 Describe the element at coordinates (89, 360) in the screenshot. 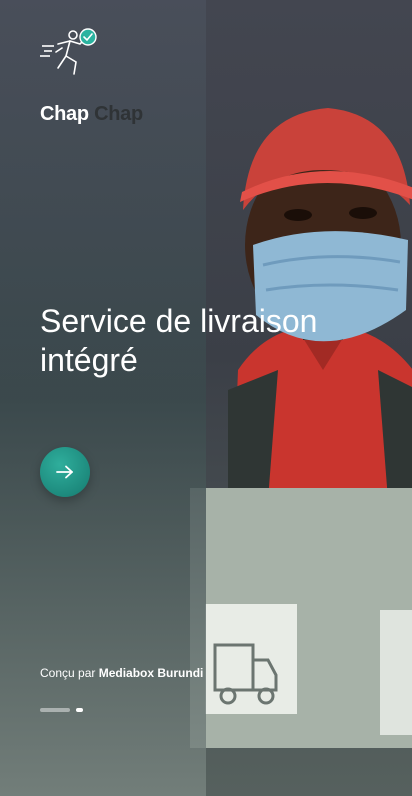

I see `onboarding-title-line-2: intégré` at that location.